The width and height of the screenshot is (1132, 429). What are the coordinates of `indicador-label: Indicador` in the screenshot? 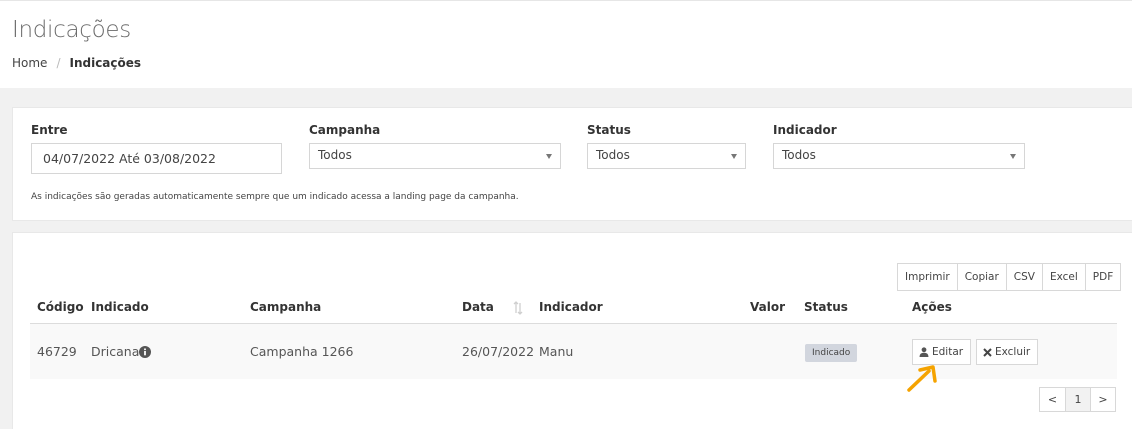 It's located at (805, 130).